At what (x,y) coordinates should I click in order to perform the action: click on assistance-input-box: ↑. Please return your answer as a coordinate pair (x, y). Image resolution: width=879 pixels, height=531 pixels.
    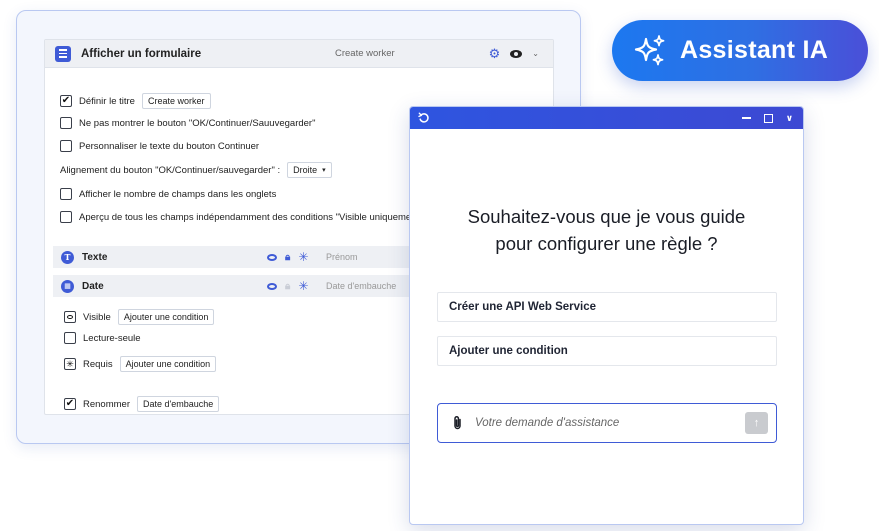
    Looking at the image, I should click on (607, 423).